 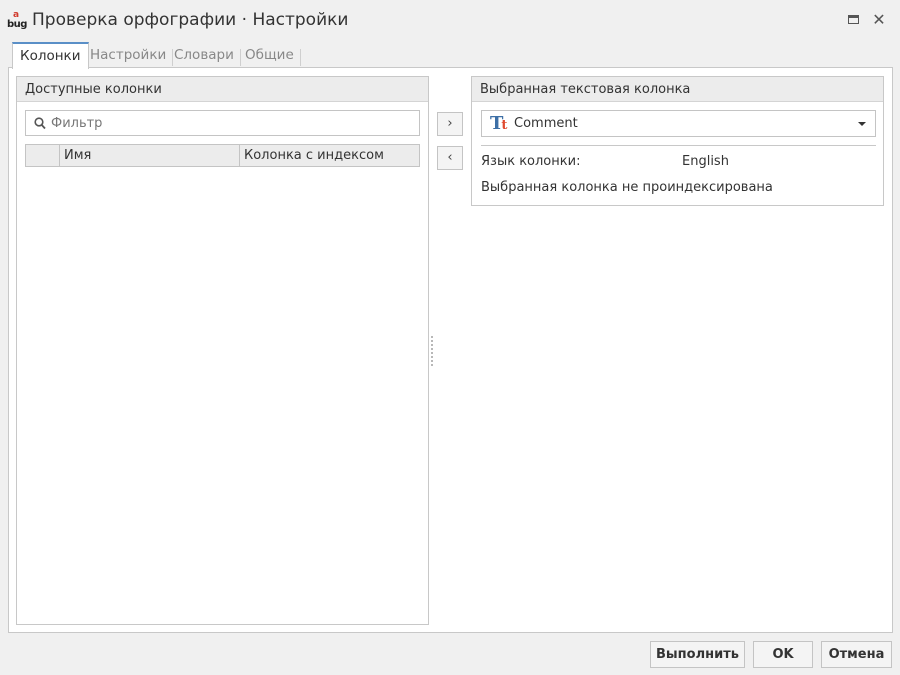 I want to click on cancel-button: Отмена, so click(x=856, y=654).